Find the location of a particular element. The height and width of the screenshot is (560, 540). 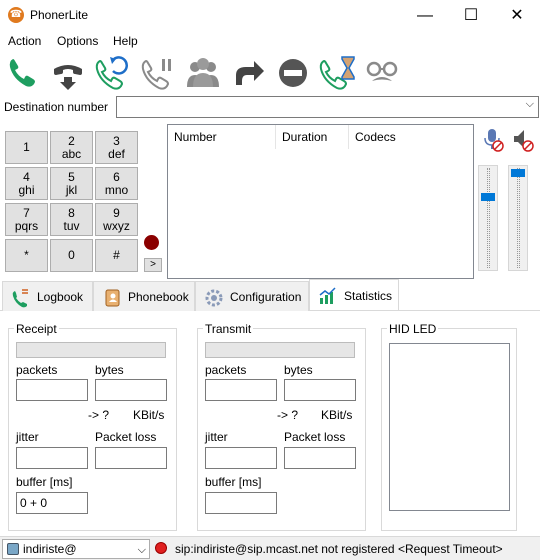

receipt-level-bar is located at coordinates (91, 350).